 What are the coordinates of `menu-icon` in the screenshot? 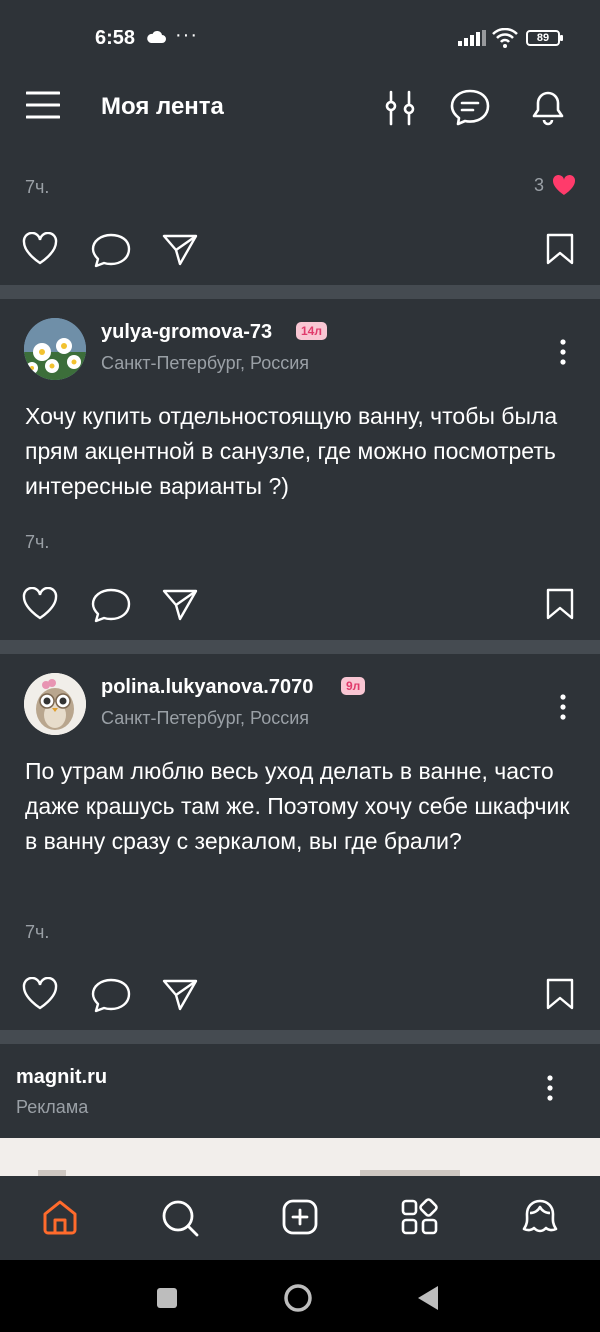 It's located at (43, 107).